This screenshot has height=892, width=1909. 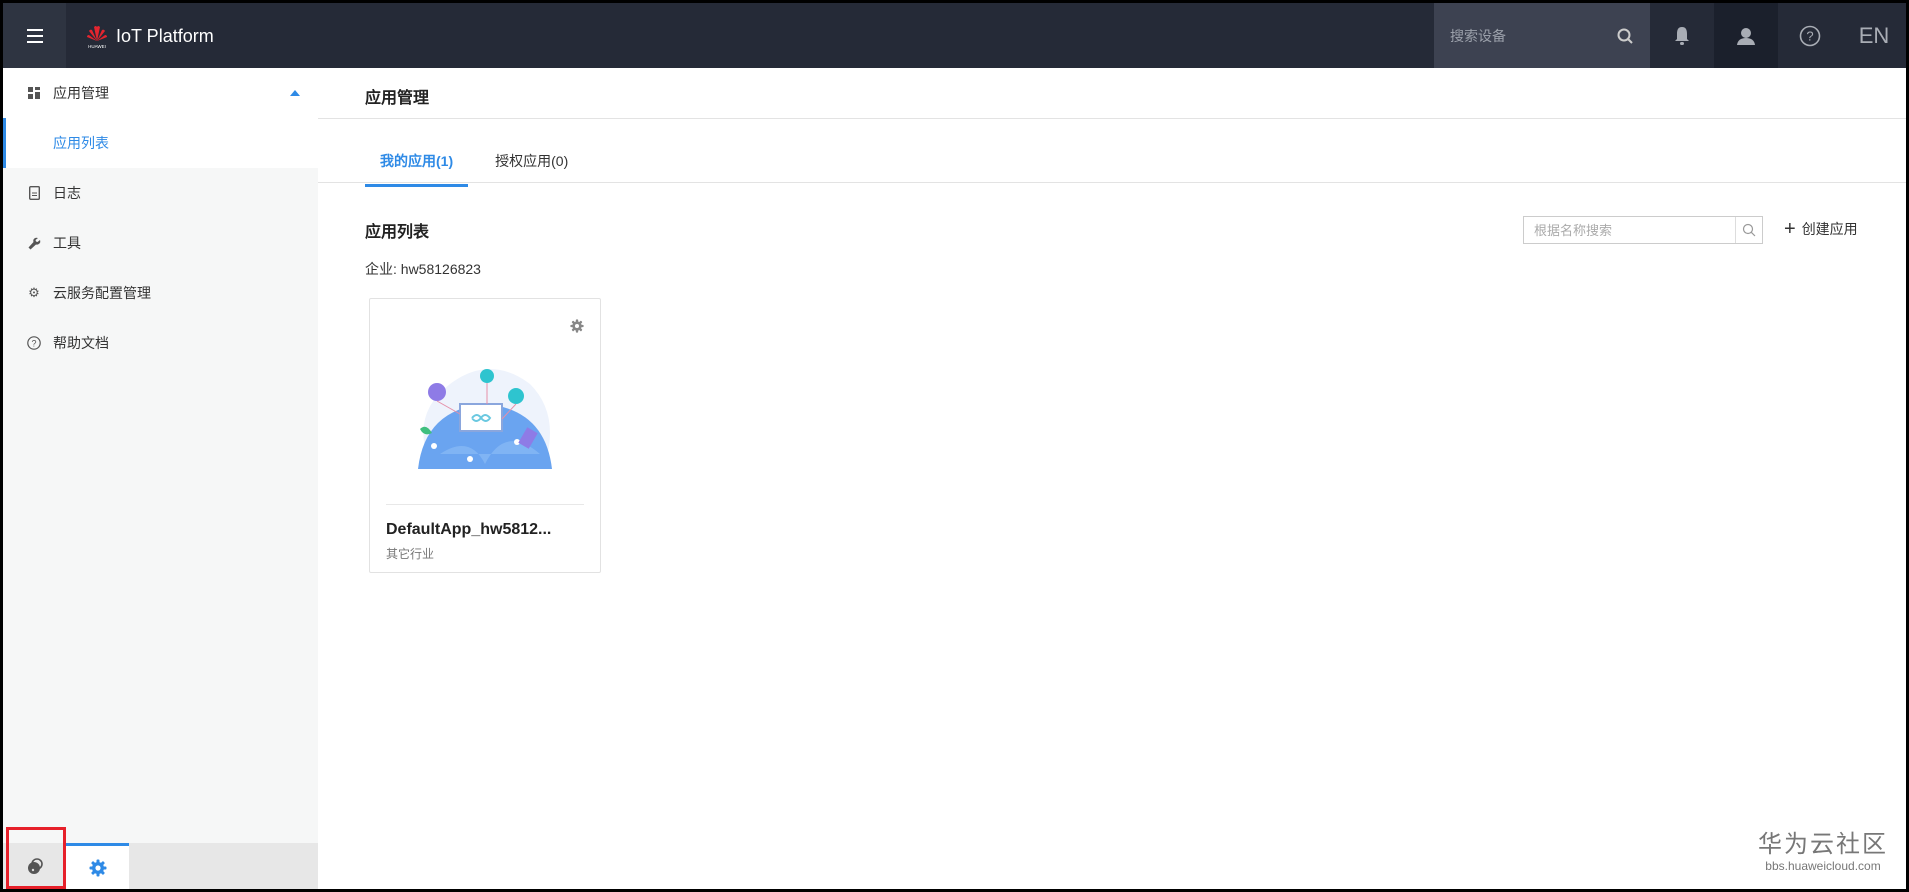 I want to click on caret-up-icon, so click(x=295, y=93).